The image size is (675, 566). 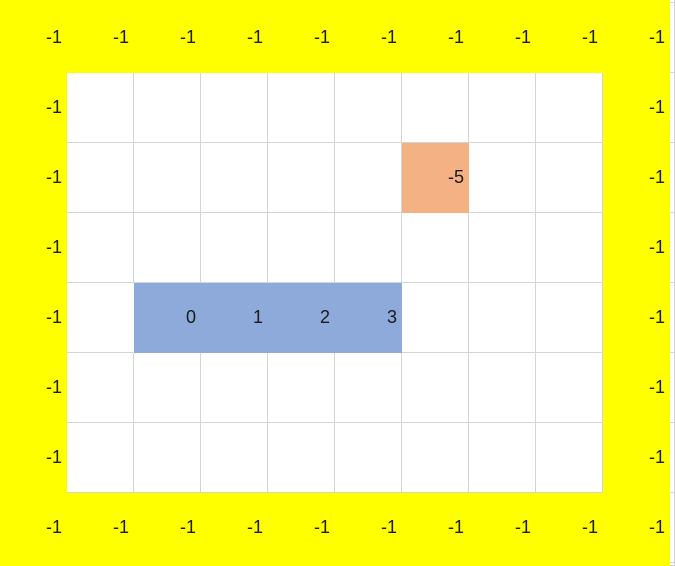 What do you see at coordinates (502, 178) in the screenshot?
I see `grid-cell-r2-c7` at bounding box center [502, 178].